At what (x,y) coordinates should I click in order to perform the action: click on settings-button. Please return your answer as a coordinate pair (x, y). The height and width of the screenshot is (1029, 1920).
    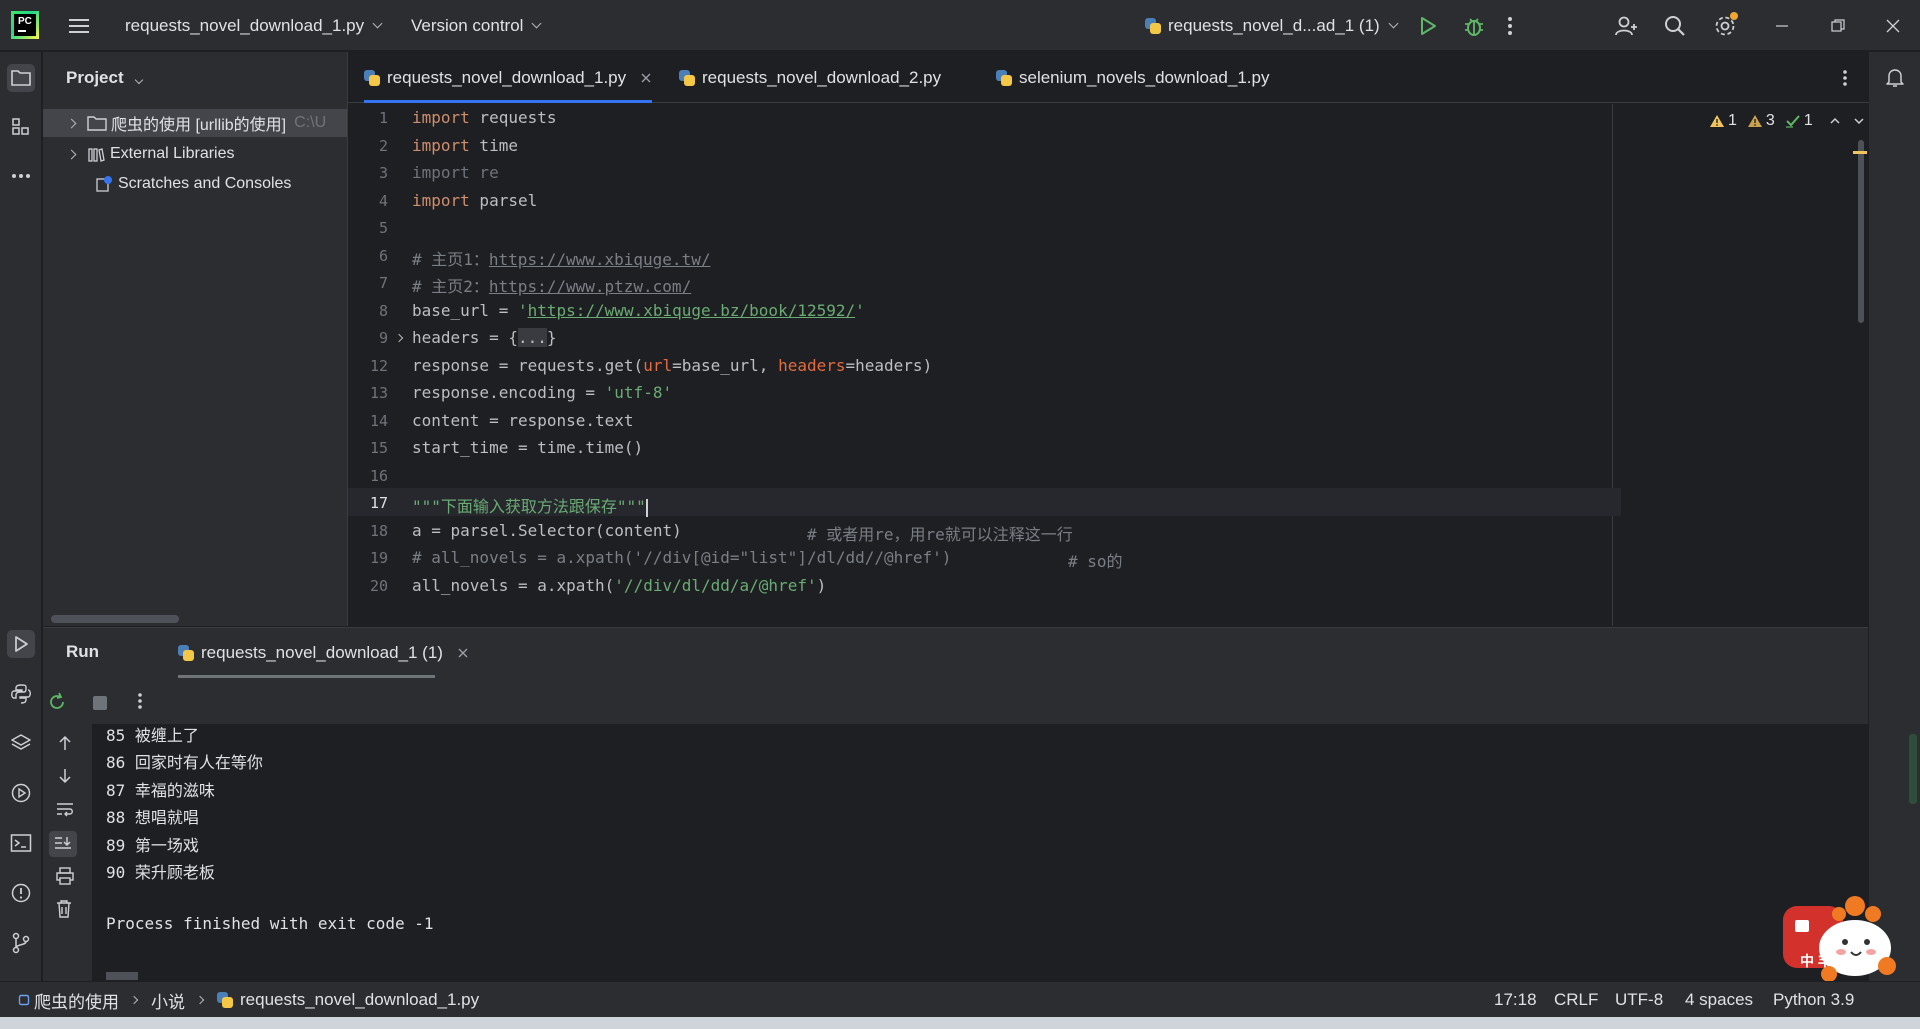
    Looking at the image, I should click on (1725, 25).